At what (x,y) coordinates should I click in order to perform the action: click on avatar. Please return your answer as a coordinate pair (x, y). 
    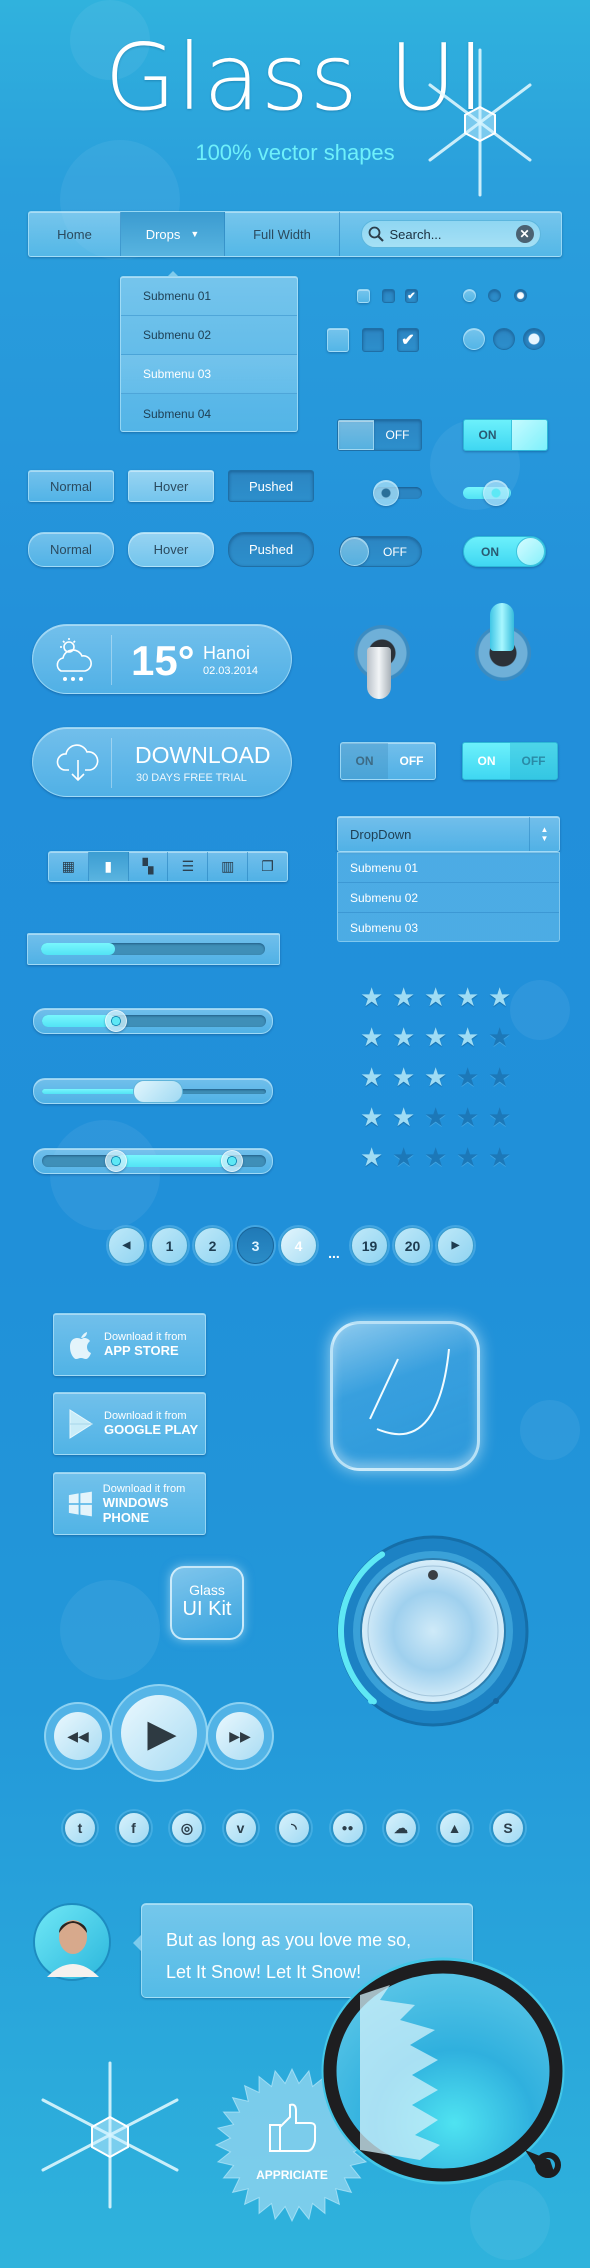
    Looking at the image, I should click on (72, 1942).